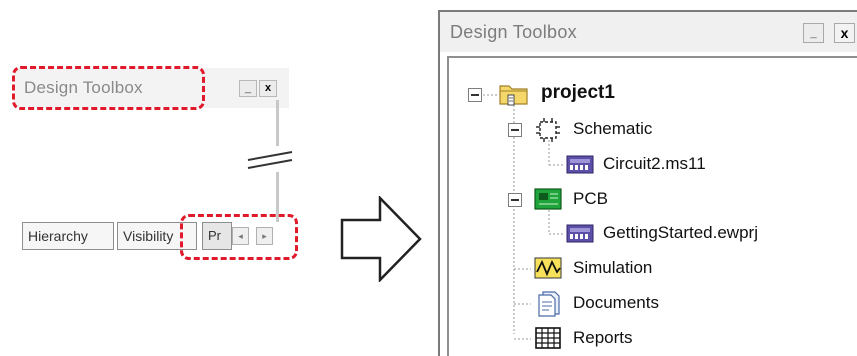  Describe the element at coordinates (239, 237) in the screenshot. I see `highlight-tab-scroll-box` at that location.